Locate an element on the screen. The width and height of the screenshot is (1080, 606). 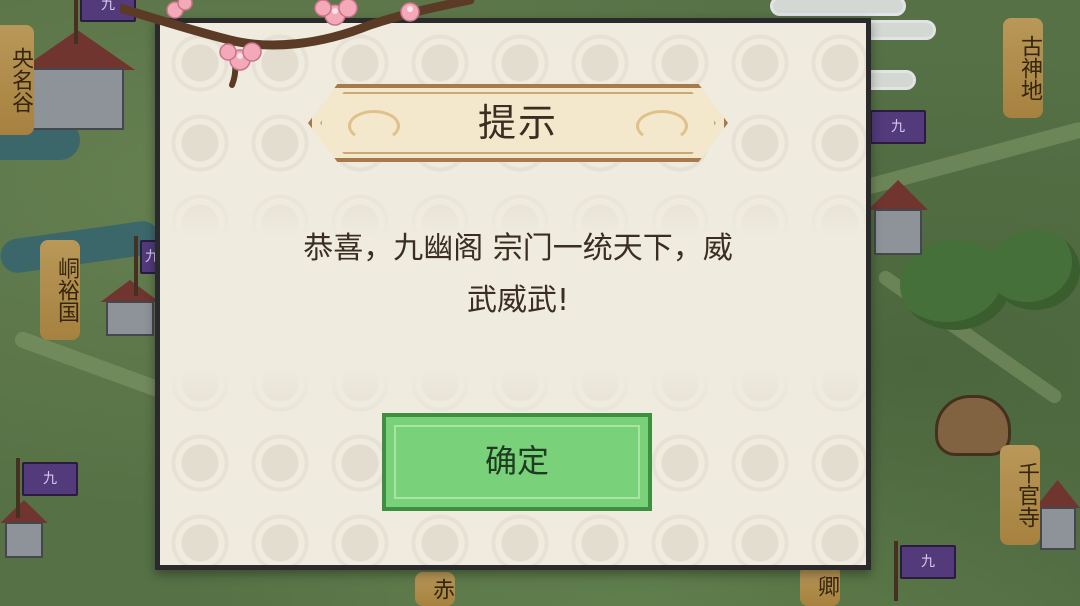
title-plaque: 提示 is located at coordinates (518, 123).